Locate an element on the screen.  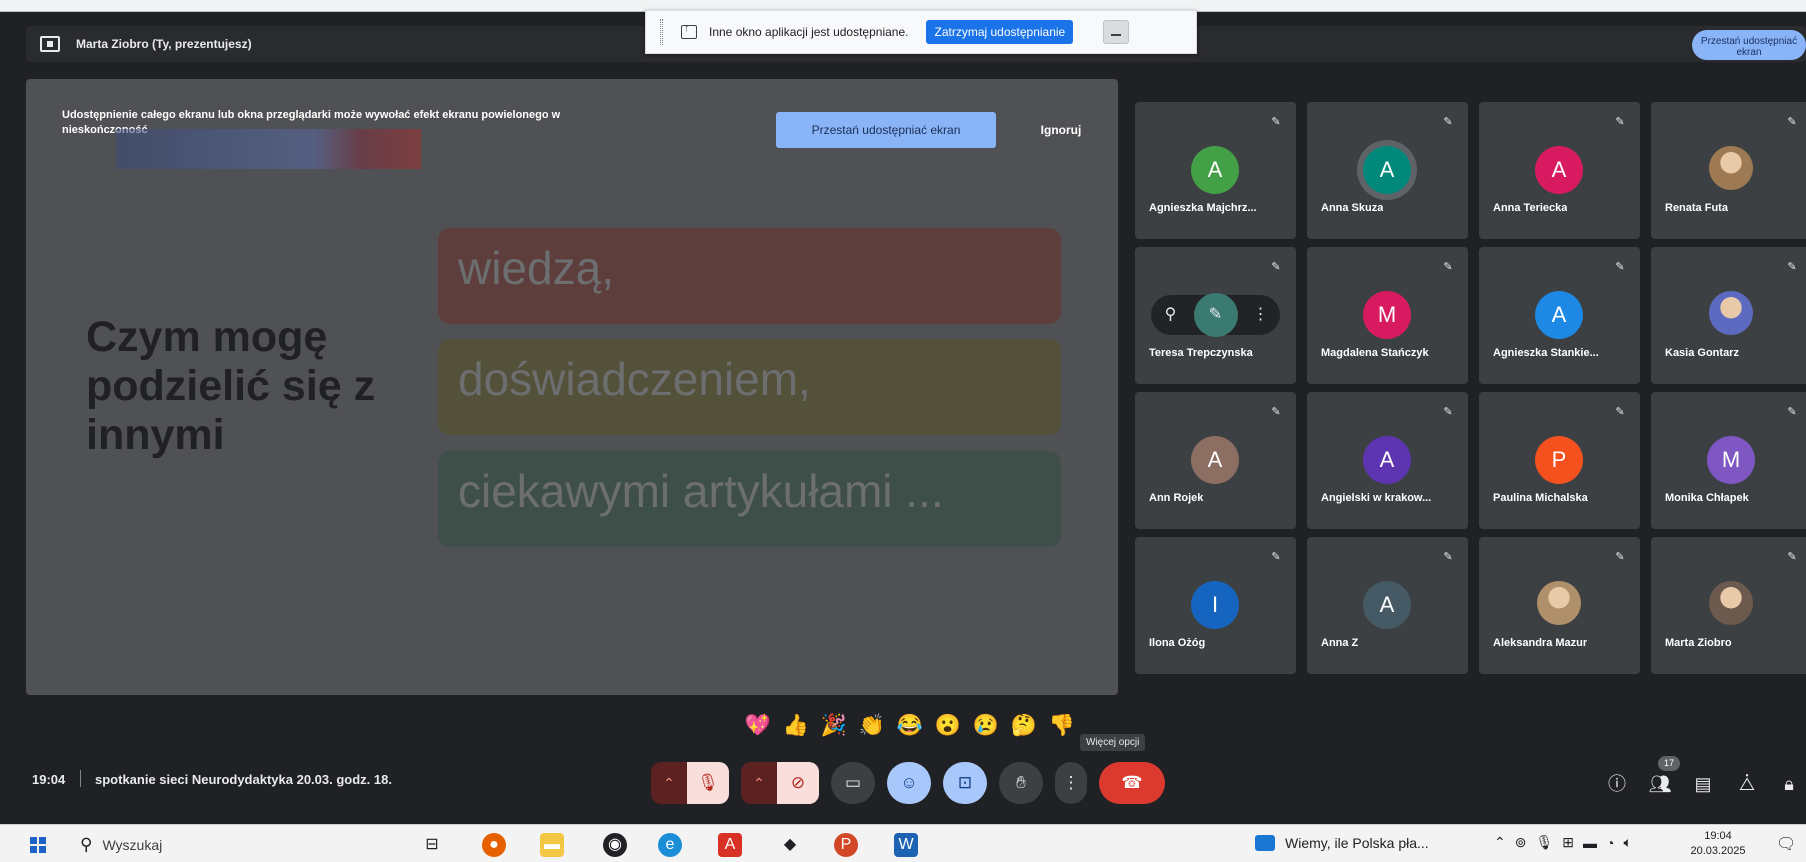
video-options-chevron-icon: ⌃ is located at coordinates (759, 783).